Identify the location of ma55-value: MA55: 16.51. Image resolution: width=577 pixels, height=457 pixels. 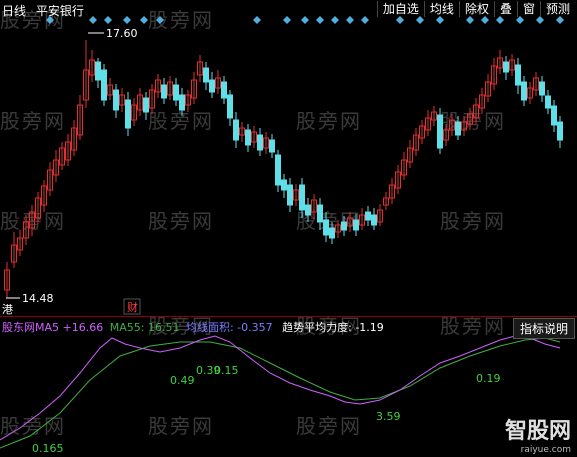
(144, 327).